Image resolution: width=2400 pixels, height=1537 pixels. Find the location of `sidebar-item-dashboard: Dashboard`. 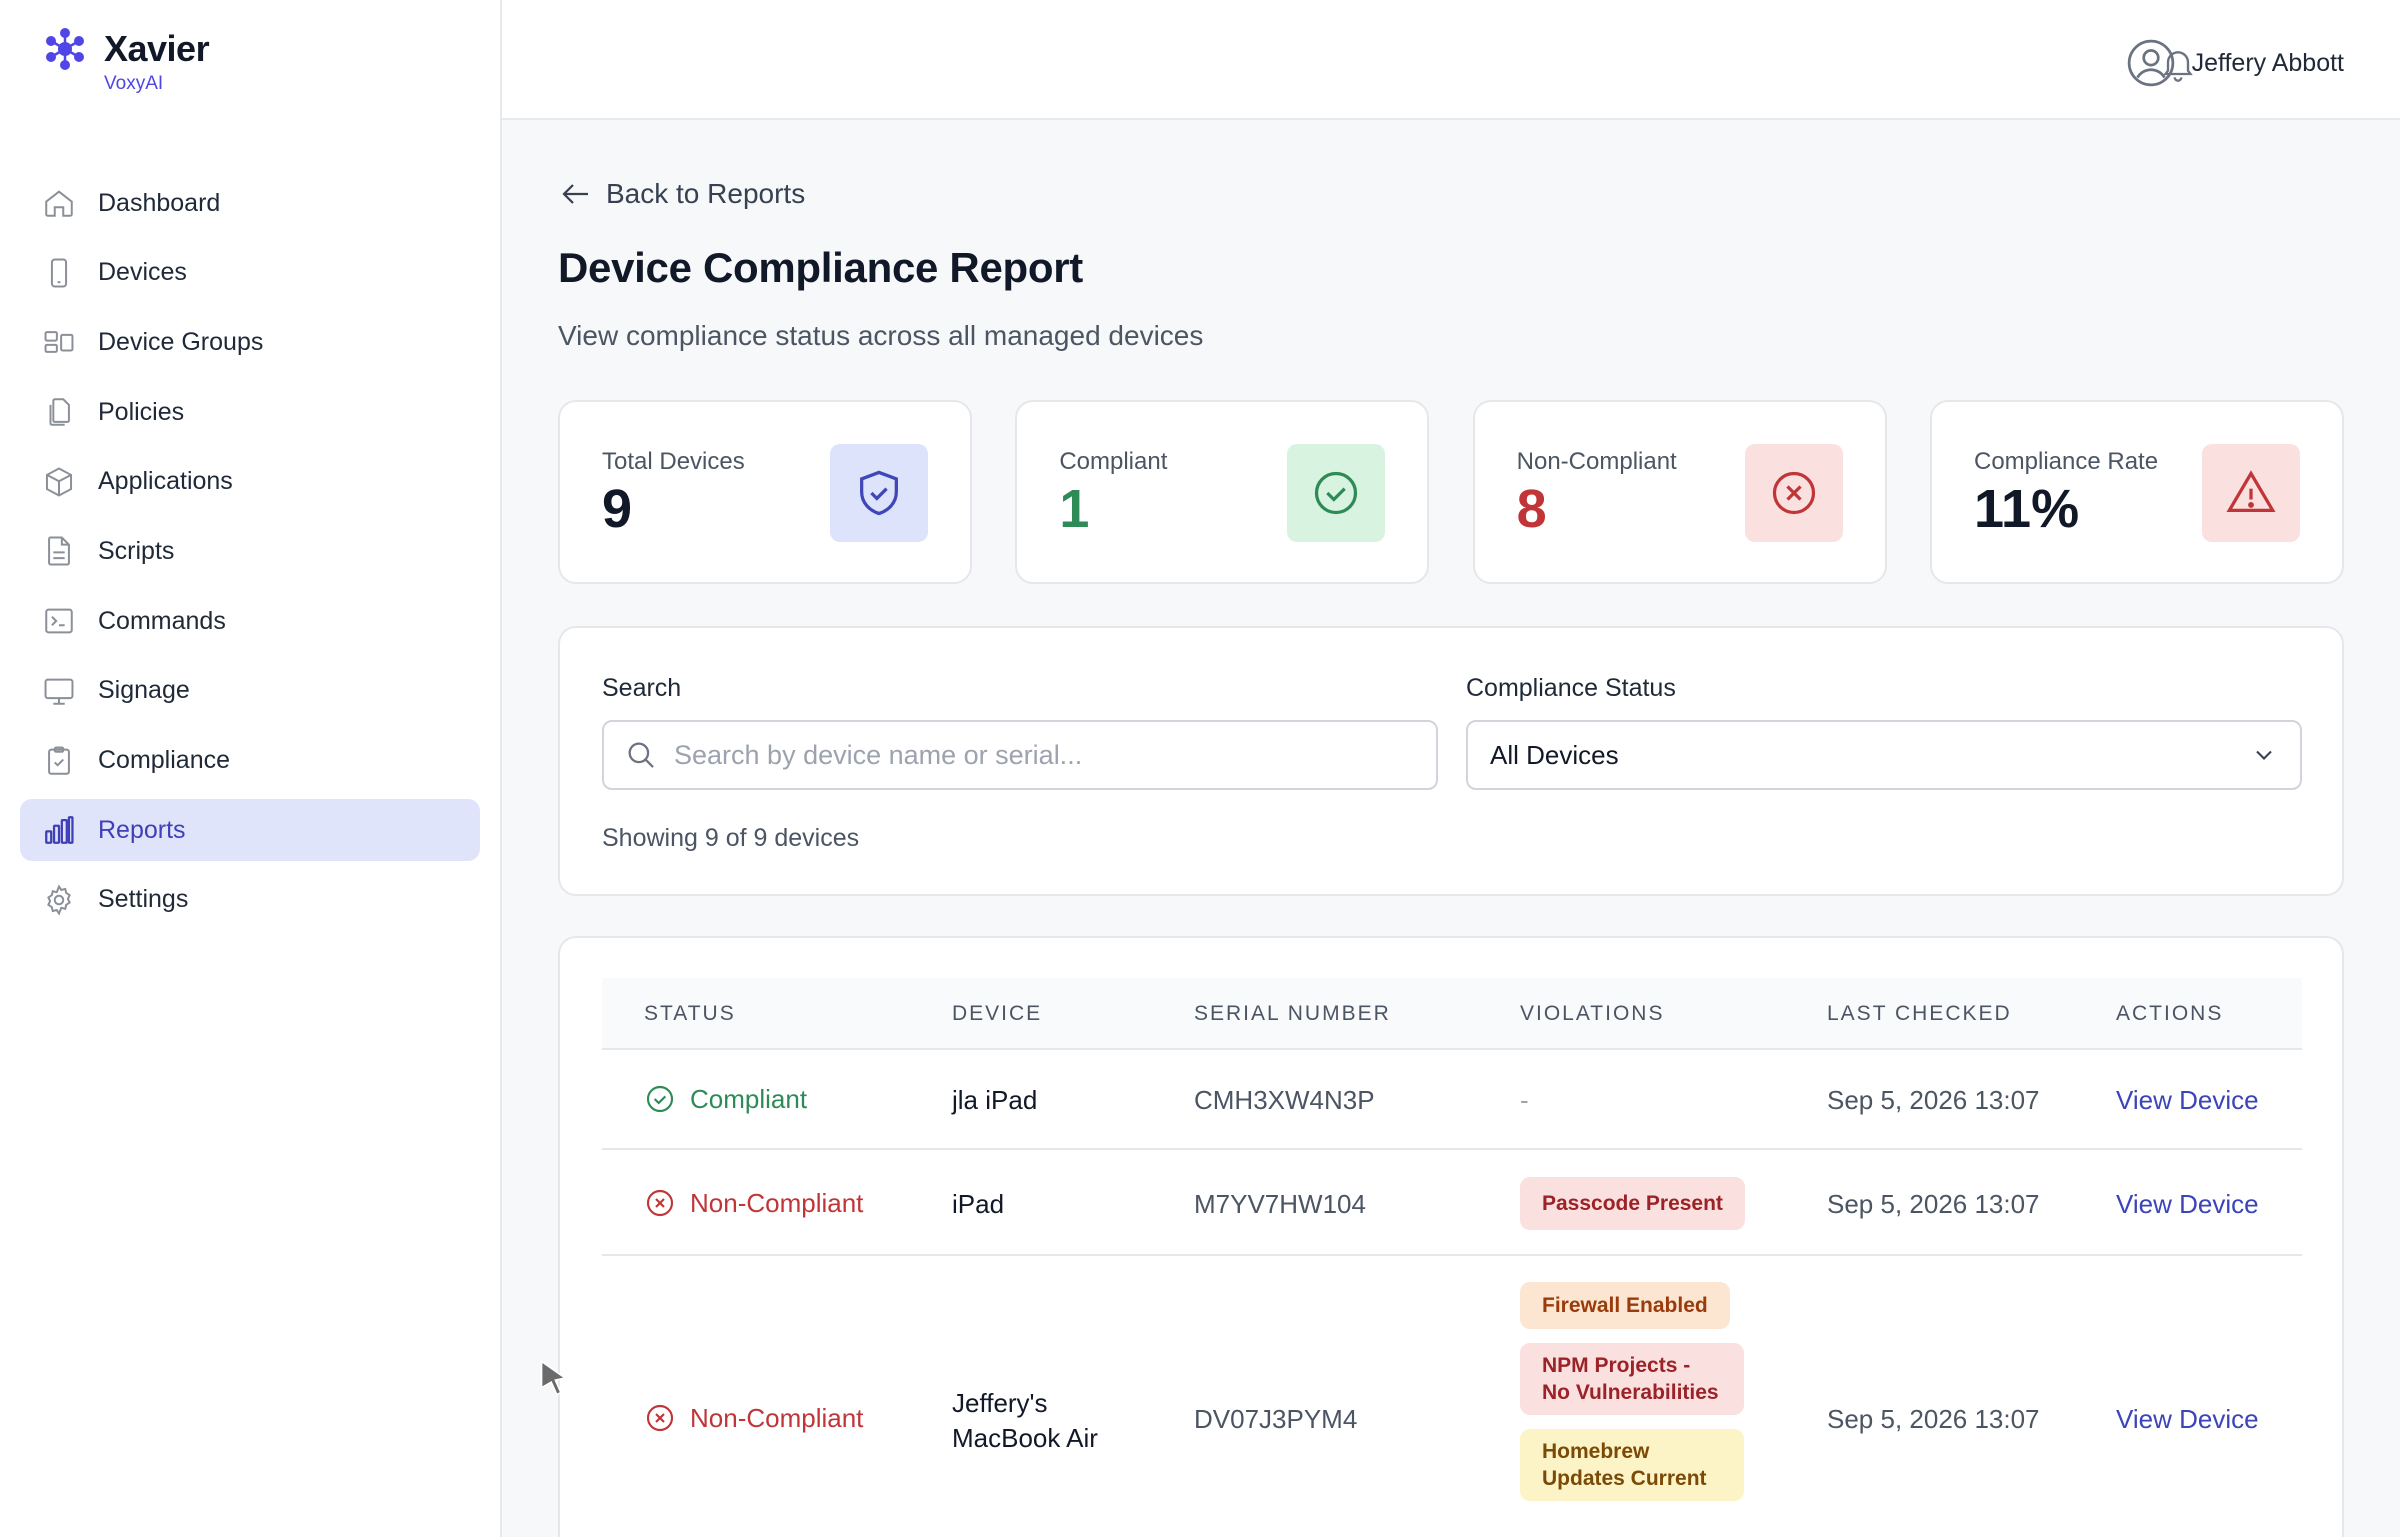

sidebar-item-dashboard: Dashboard is located at coordinates (250, 203).